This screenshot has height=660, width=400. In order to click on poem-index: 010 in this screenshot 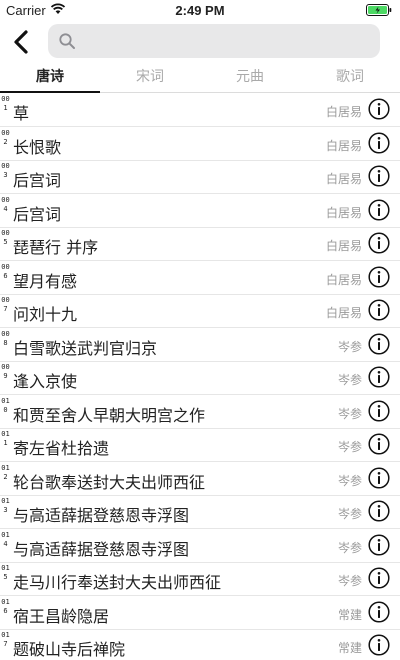, I will do `click(5, 405)`.